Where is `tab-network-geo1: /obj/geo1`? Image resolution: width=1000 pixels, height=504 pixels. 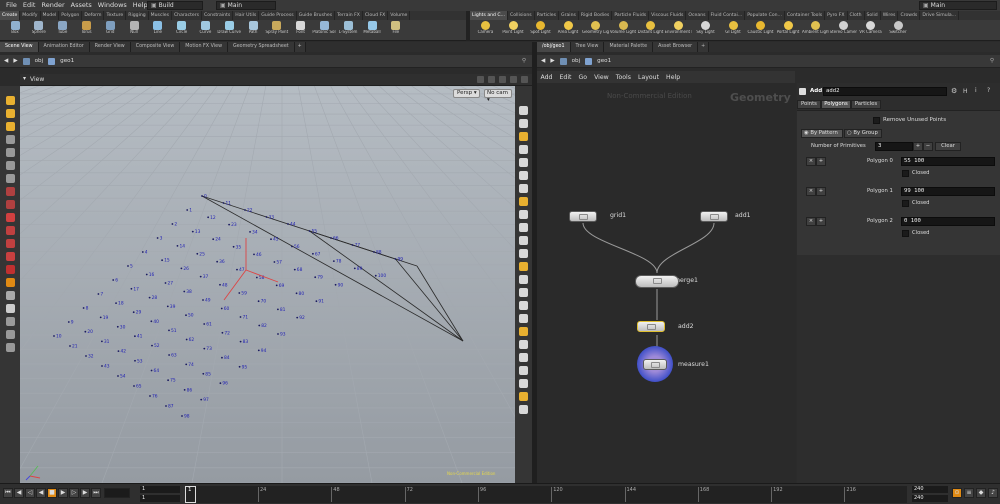 tab-network-geo1: /obj/geo1 is located at coordinates (554, 47).